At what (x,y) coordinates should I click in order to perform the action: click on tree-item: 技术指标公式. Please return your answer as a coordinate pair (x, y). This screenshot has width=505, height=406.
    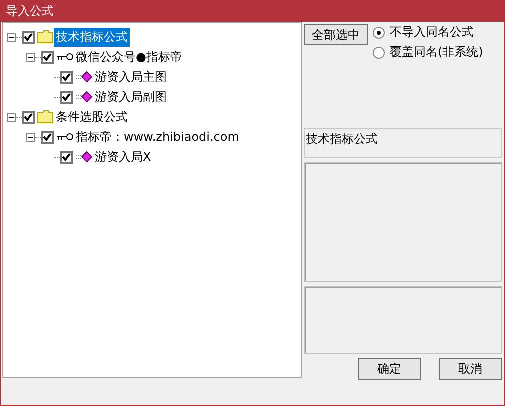
    Looking at the image, I should click on (92, 37).